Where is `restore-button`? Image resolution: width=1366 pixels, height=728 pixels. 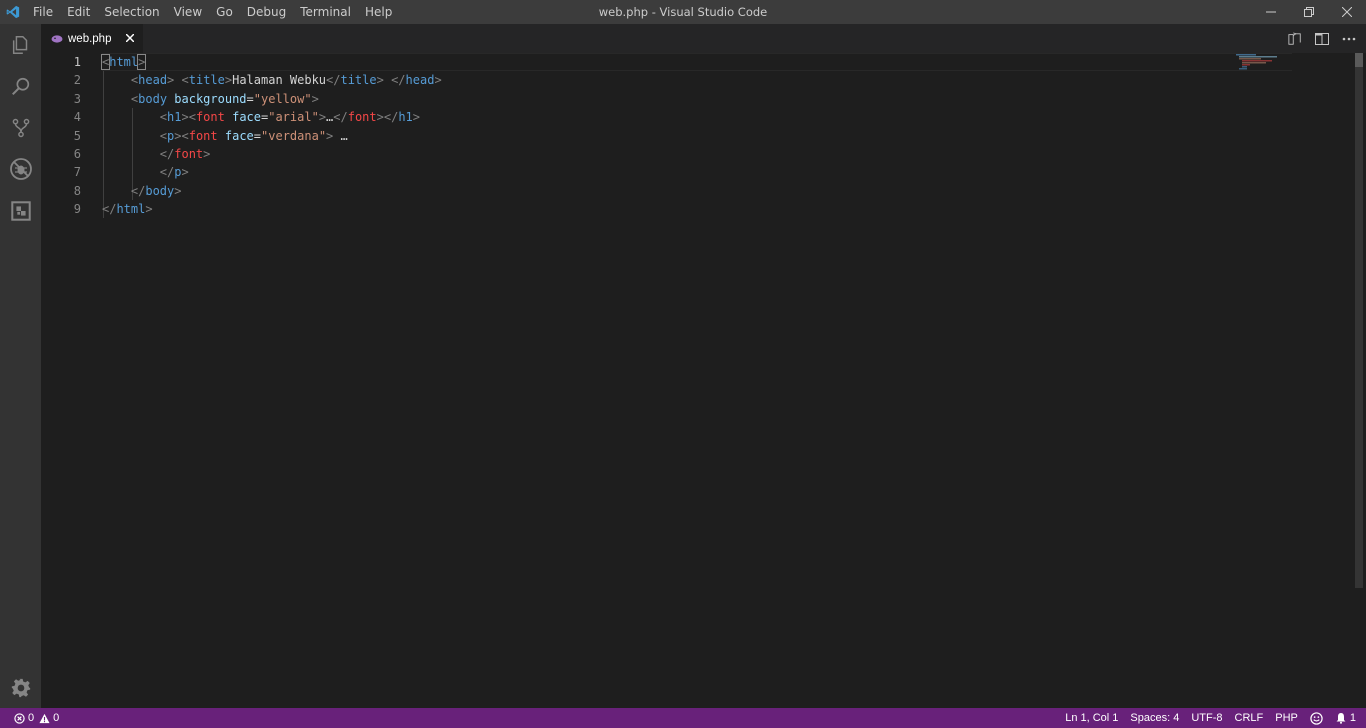 restore-button is located at coordinates (1309, 12).